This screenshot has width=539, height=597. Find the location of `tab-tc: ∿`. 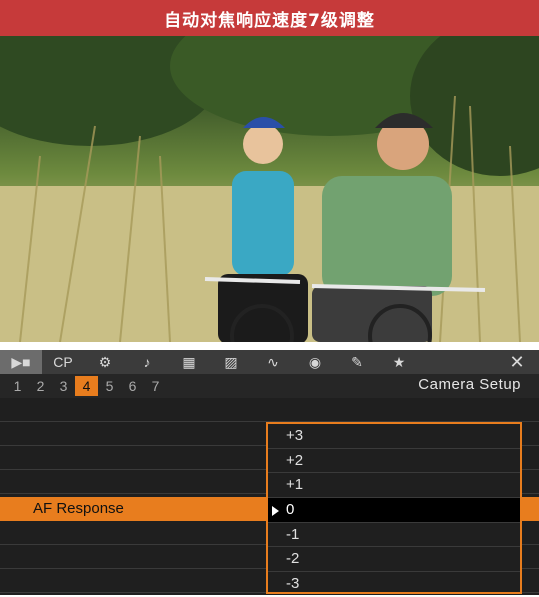

tab-tc: ∿ is located at coordinates (273, 362).